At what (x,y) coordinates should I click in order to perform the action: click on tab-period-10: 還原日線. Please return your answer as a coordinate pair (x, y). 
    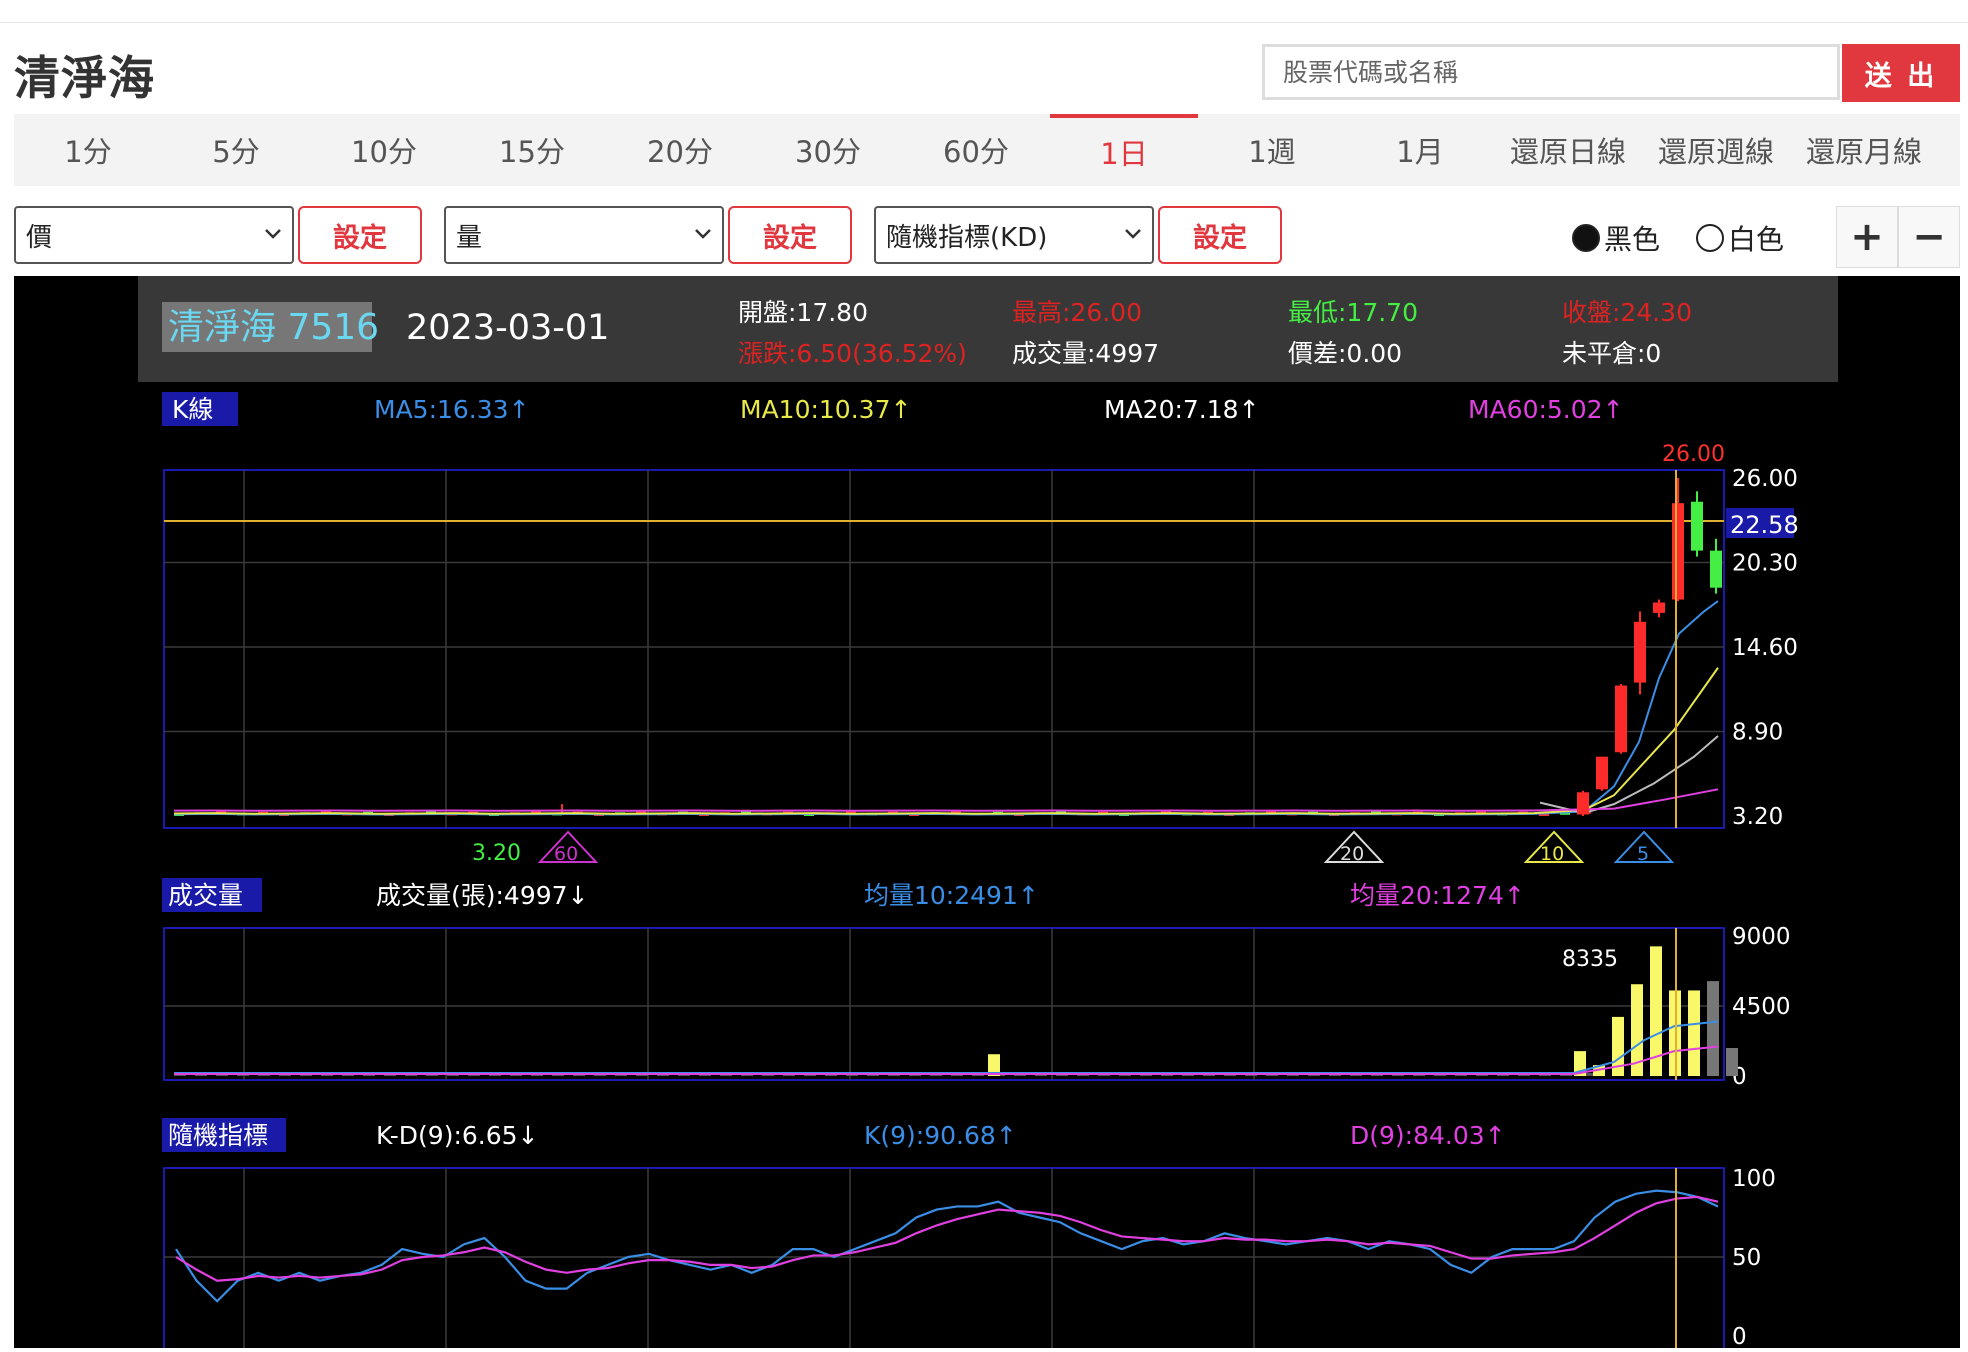
    Looking at the image, I should click on (1568, 150).